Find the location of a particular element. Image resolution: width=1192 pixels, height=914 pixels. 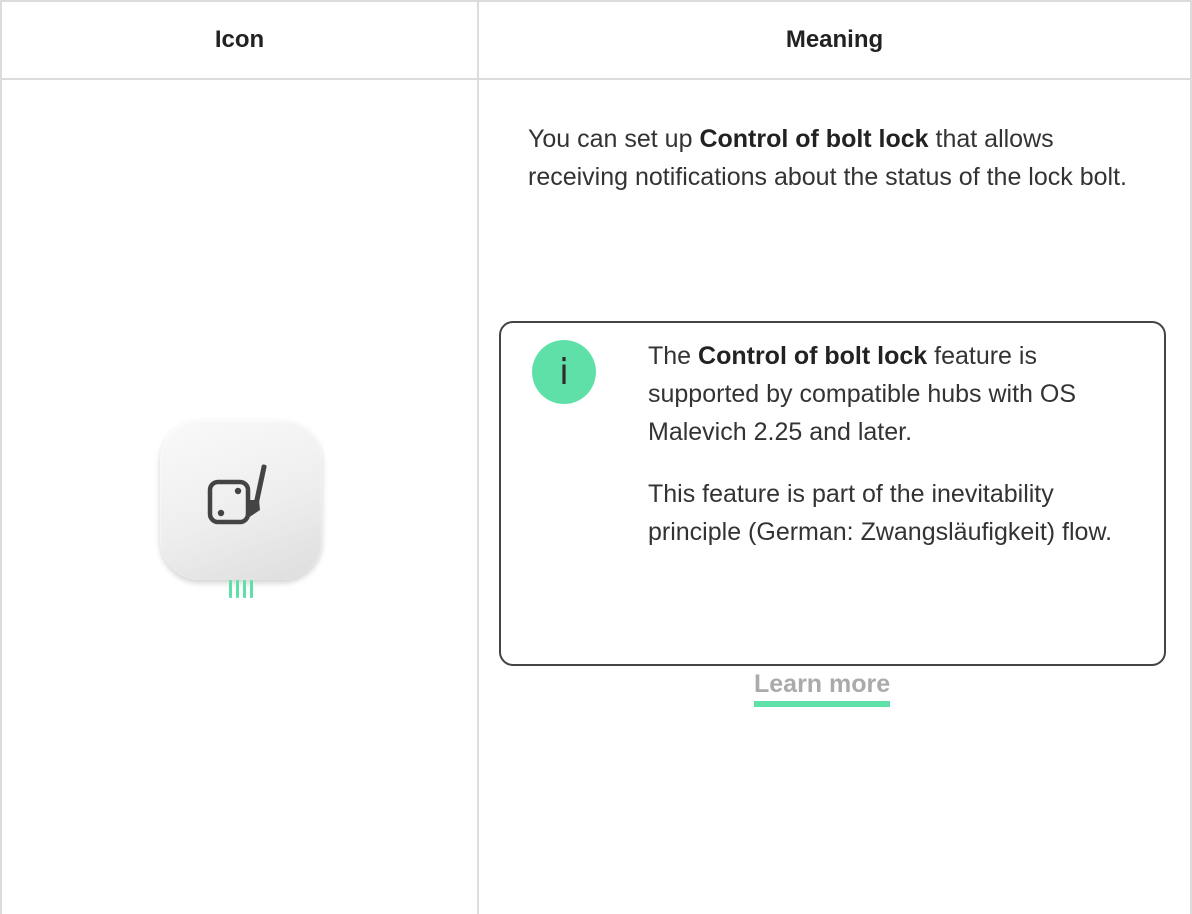

info-icon: i is located at coordinates (564, 372).